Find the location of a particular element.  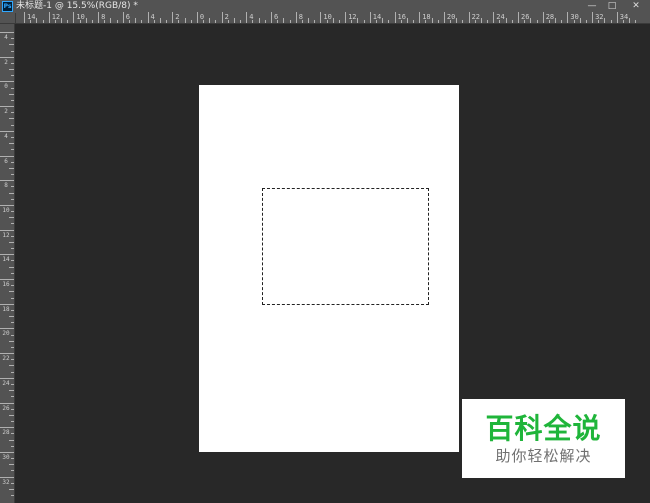

vertical-ruler: 4 2 0 2 4 6 8 10 12 14 16 18 20 22 24 26 28 30 32 is located at coordinates (7, 263).